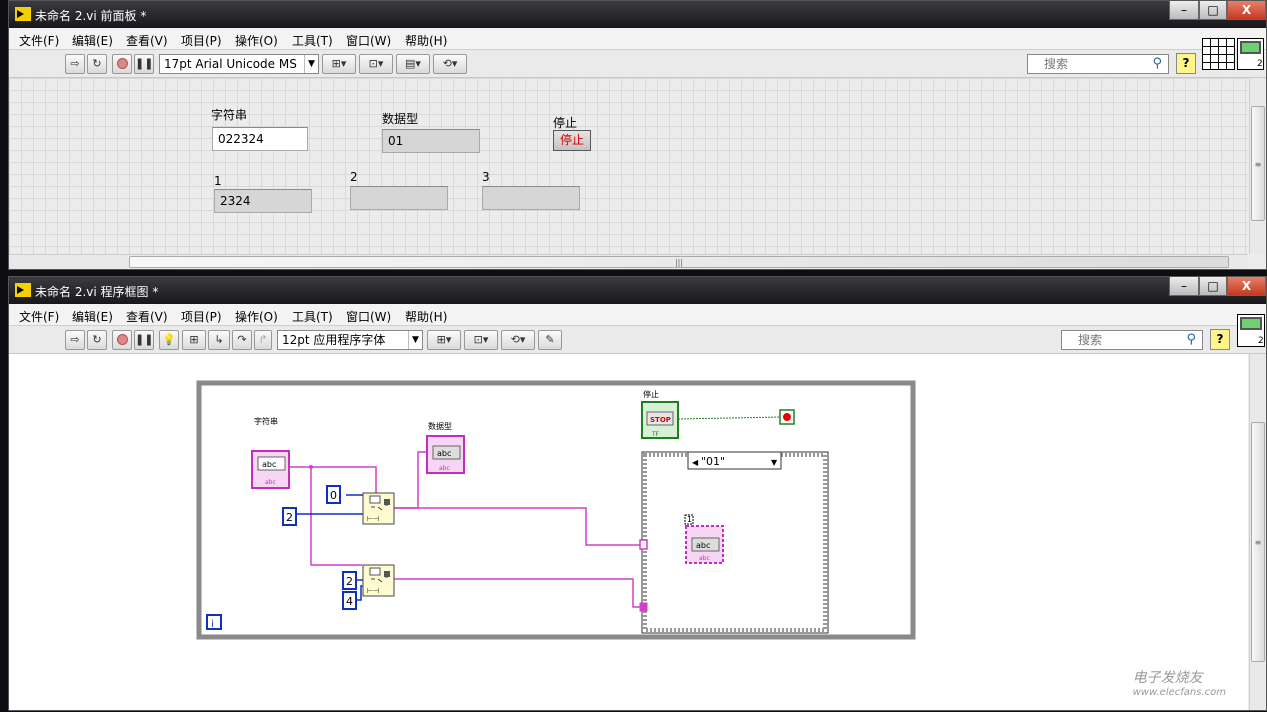 The height and width of the screenshot is (712, 1267). I want to click on case-structure, so click(735, 542).